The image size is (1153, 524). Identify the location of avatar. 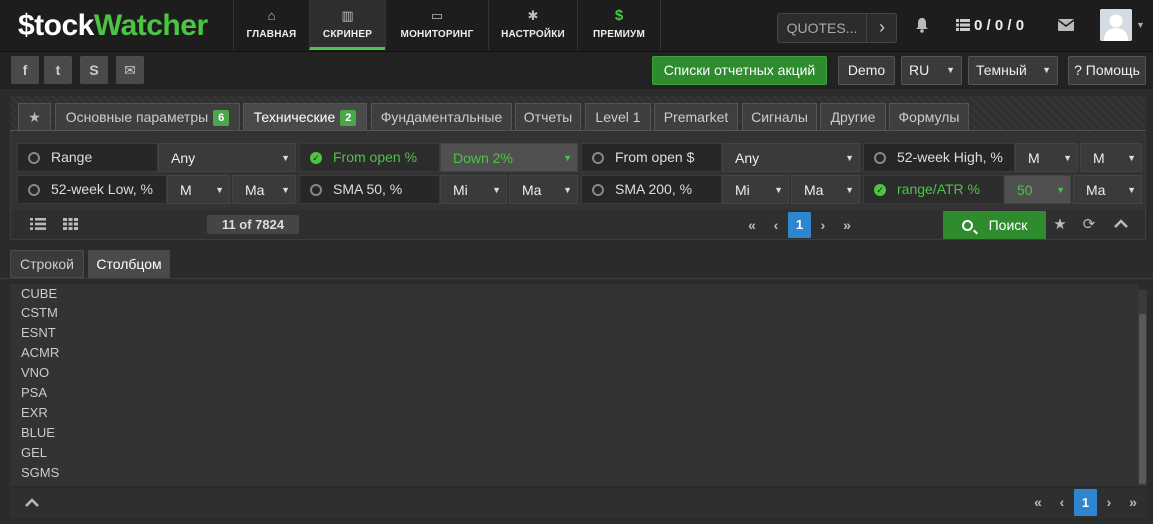
(1116, 25).